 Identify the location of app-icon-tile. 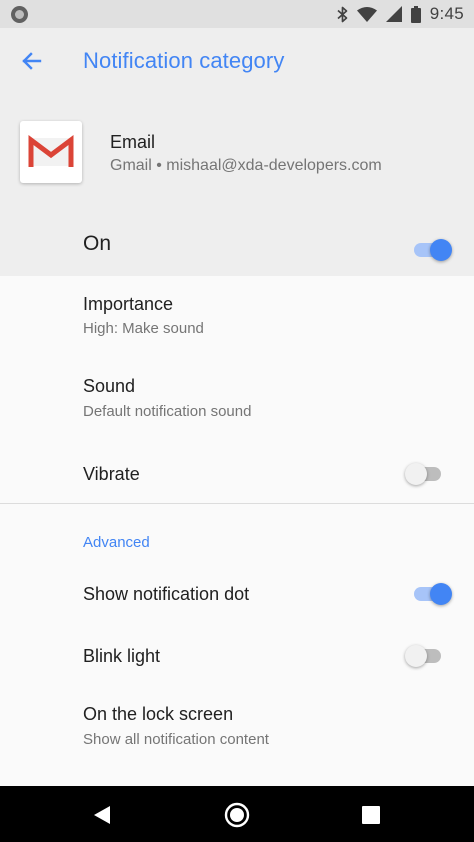
(51, 152).